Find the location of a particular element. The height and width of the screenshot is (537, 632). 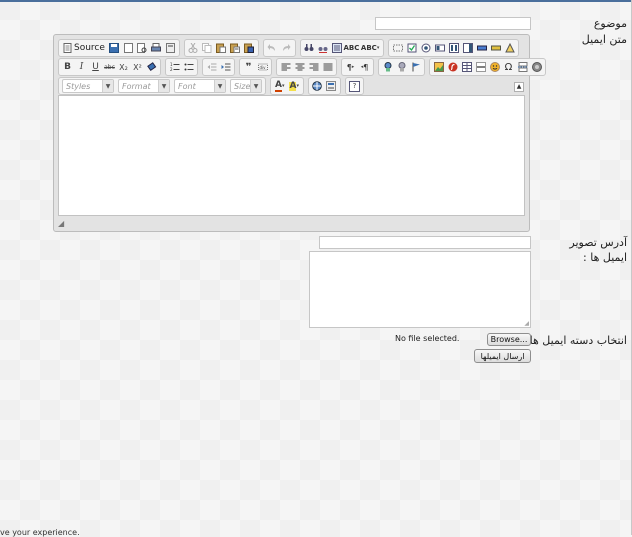

bold-button: B is located at coordinates (67, 67).